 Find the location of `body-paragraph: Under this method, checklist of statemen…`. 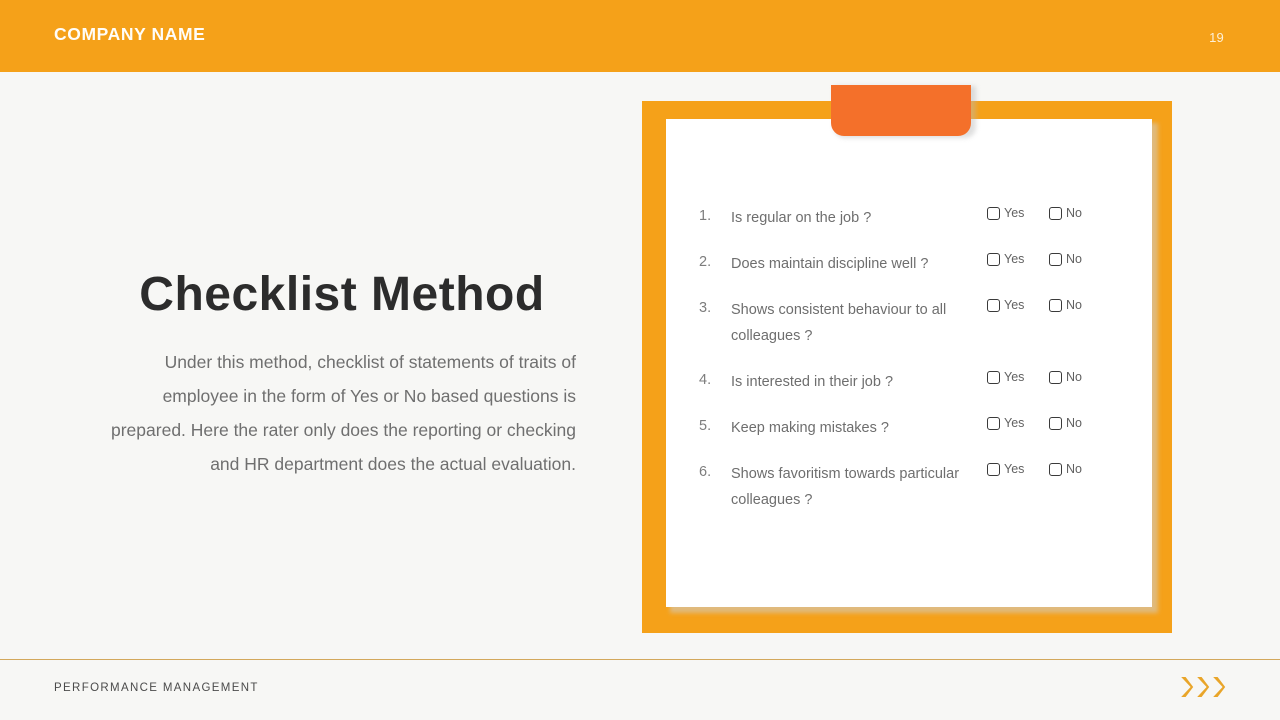

body-paragraph: Under this method, checklist of statemen… is located at coordinates (343, 413).